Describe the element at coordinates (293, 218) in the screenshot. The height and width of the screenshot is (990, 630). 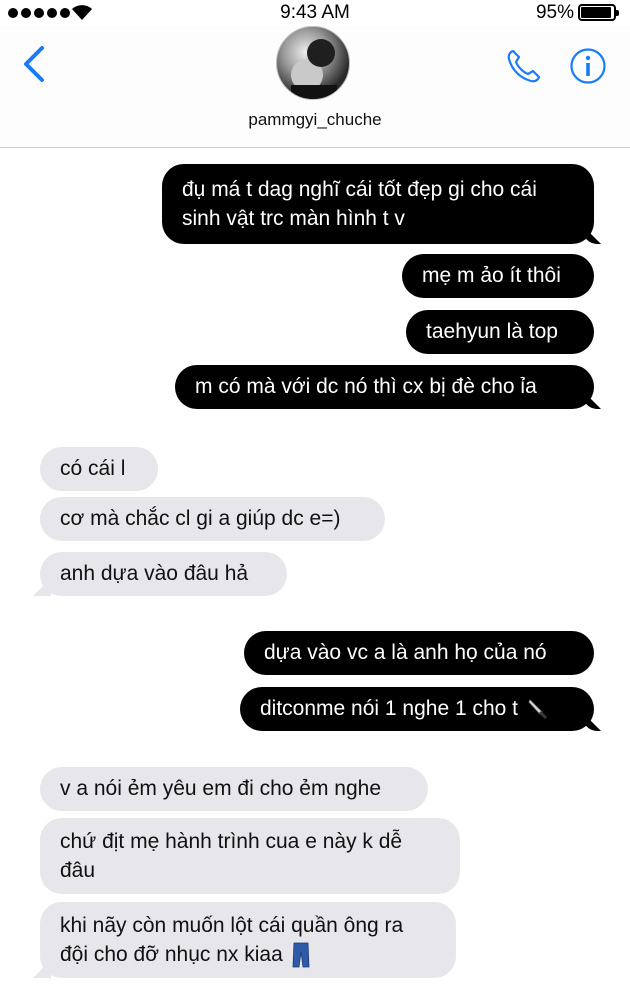
I see `message-text: sinh vật trc màn hình t v` at that location.